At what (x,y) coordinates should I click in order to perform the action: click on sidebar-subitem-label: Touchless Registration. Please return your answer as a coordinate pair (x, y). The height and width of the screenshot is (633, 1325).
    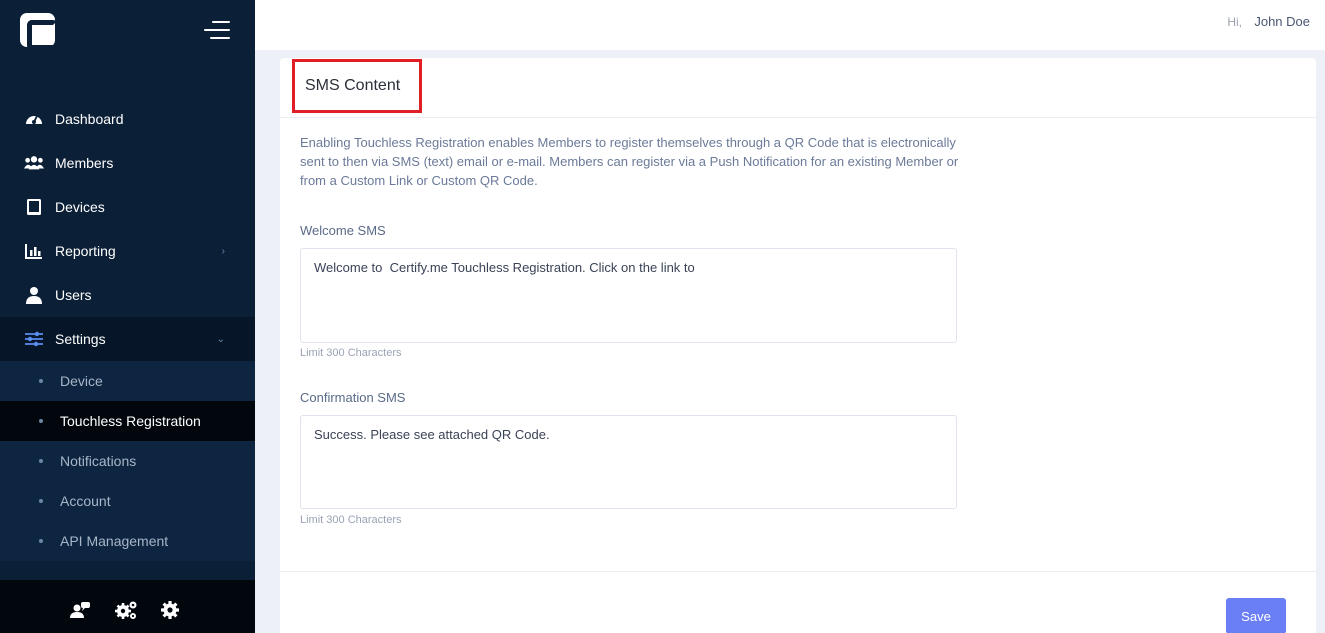
    Looking at the image, I should click on (130, 421).